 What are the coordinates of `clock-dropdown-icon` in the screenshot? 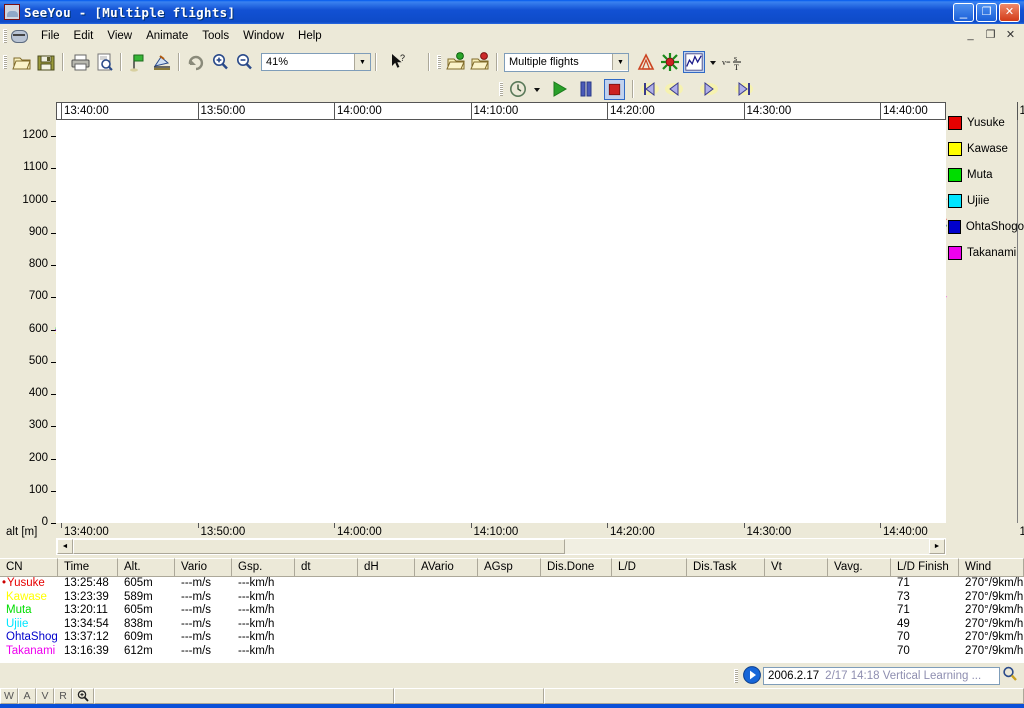 It's located at (537, 89).